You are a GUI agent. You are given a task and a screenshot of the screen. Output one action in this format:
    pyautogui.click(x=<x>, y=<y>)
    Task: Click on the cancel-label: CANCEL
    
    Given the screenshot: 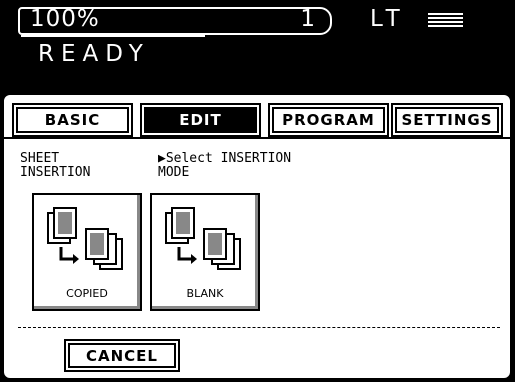 What is the action you would take?
    pyautogui.click(x=122, y=355)
    